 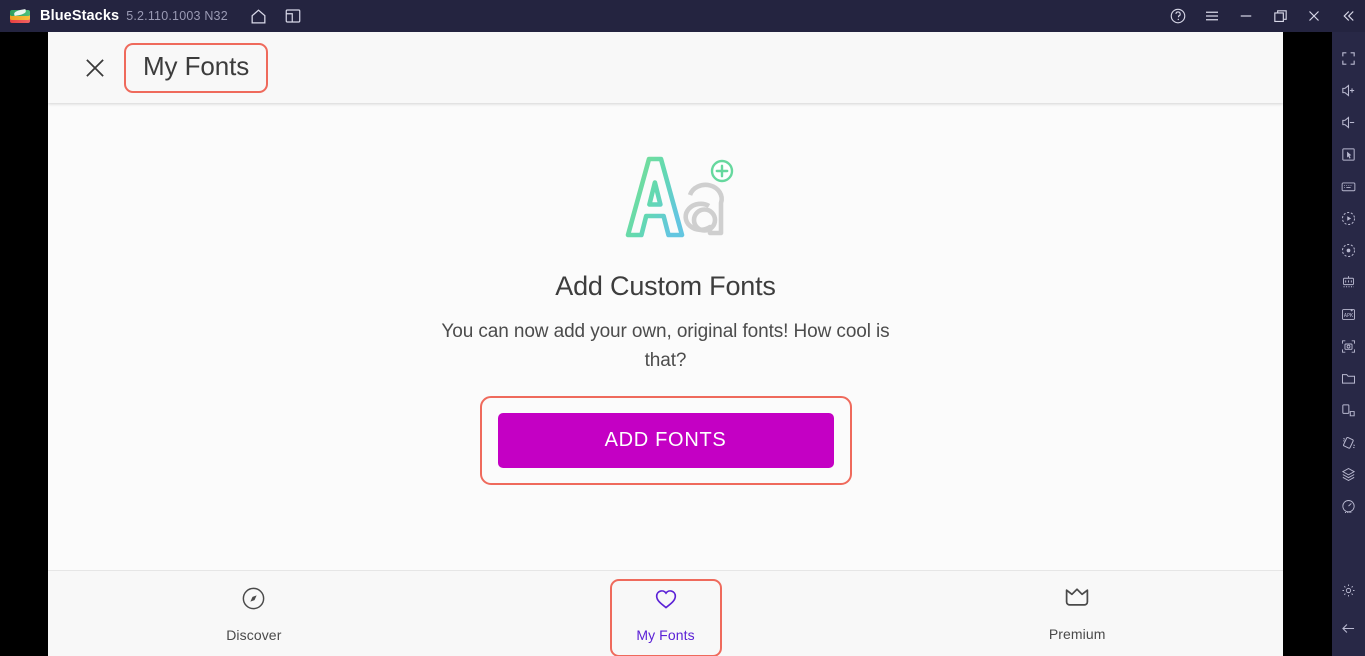 I want to click on volume-up-icon, so click(x=1348, y=90).